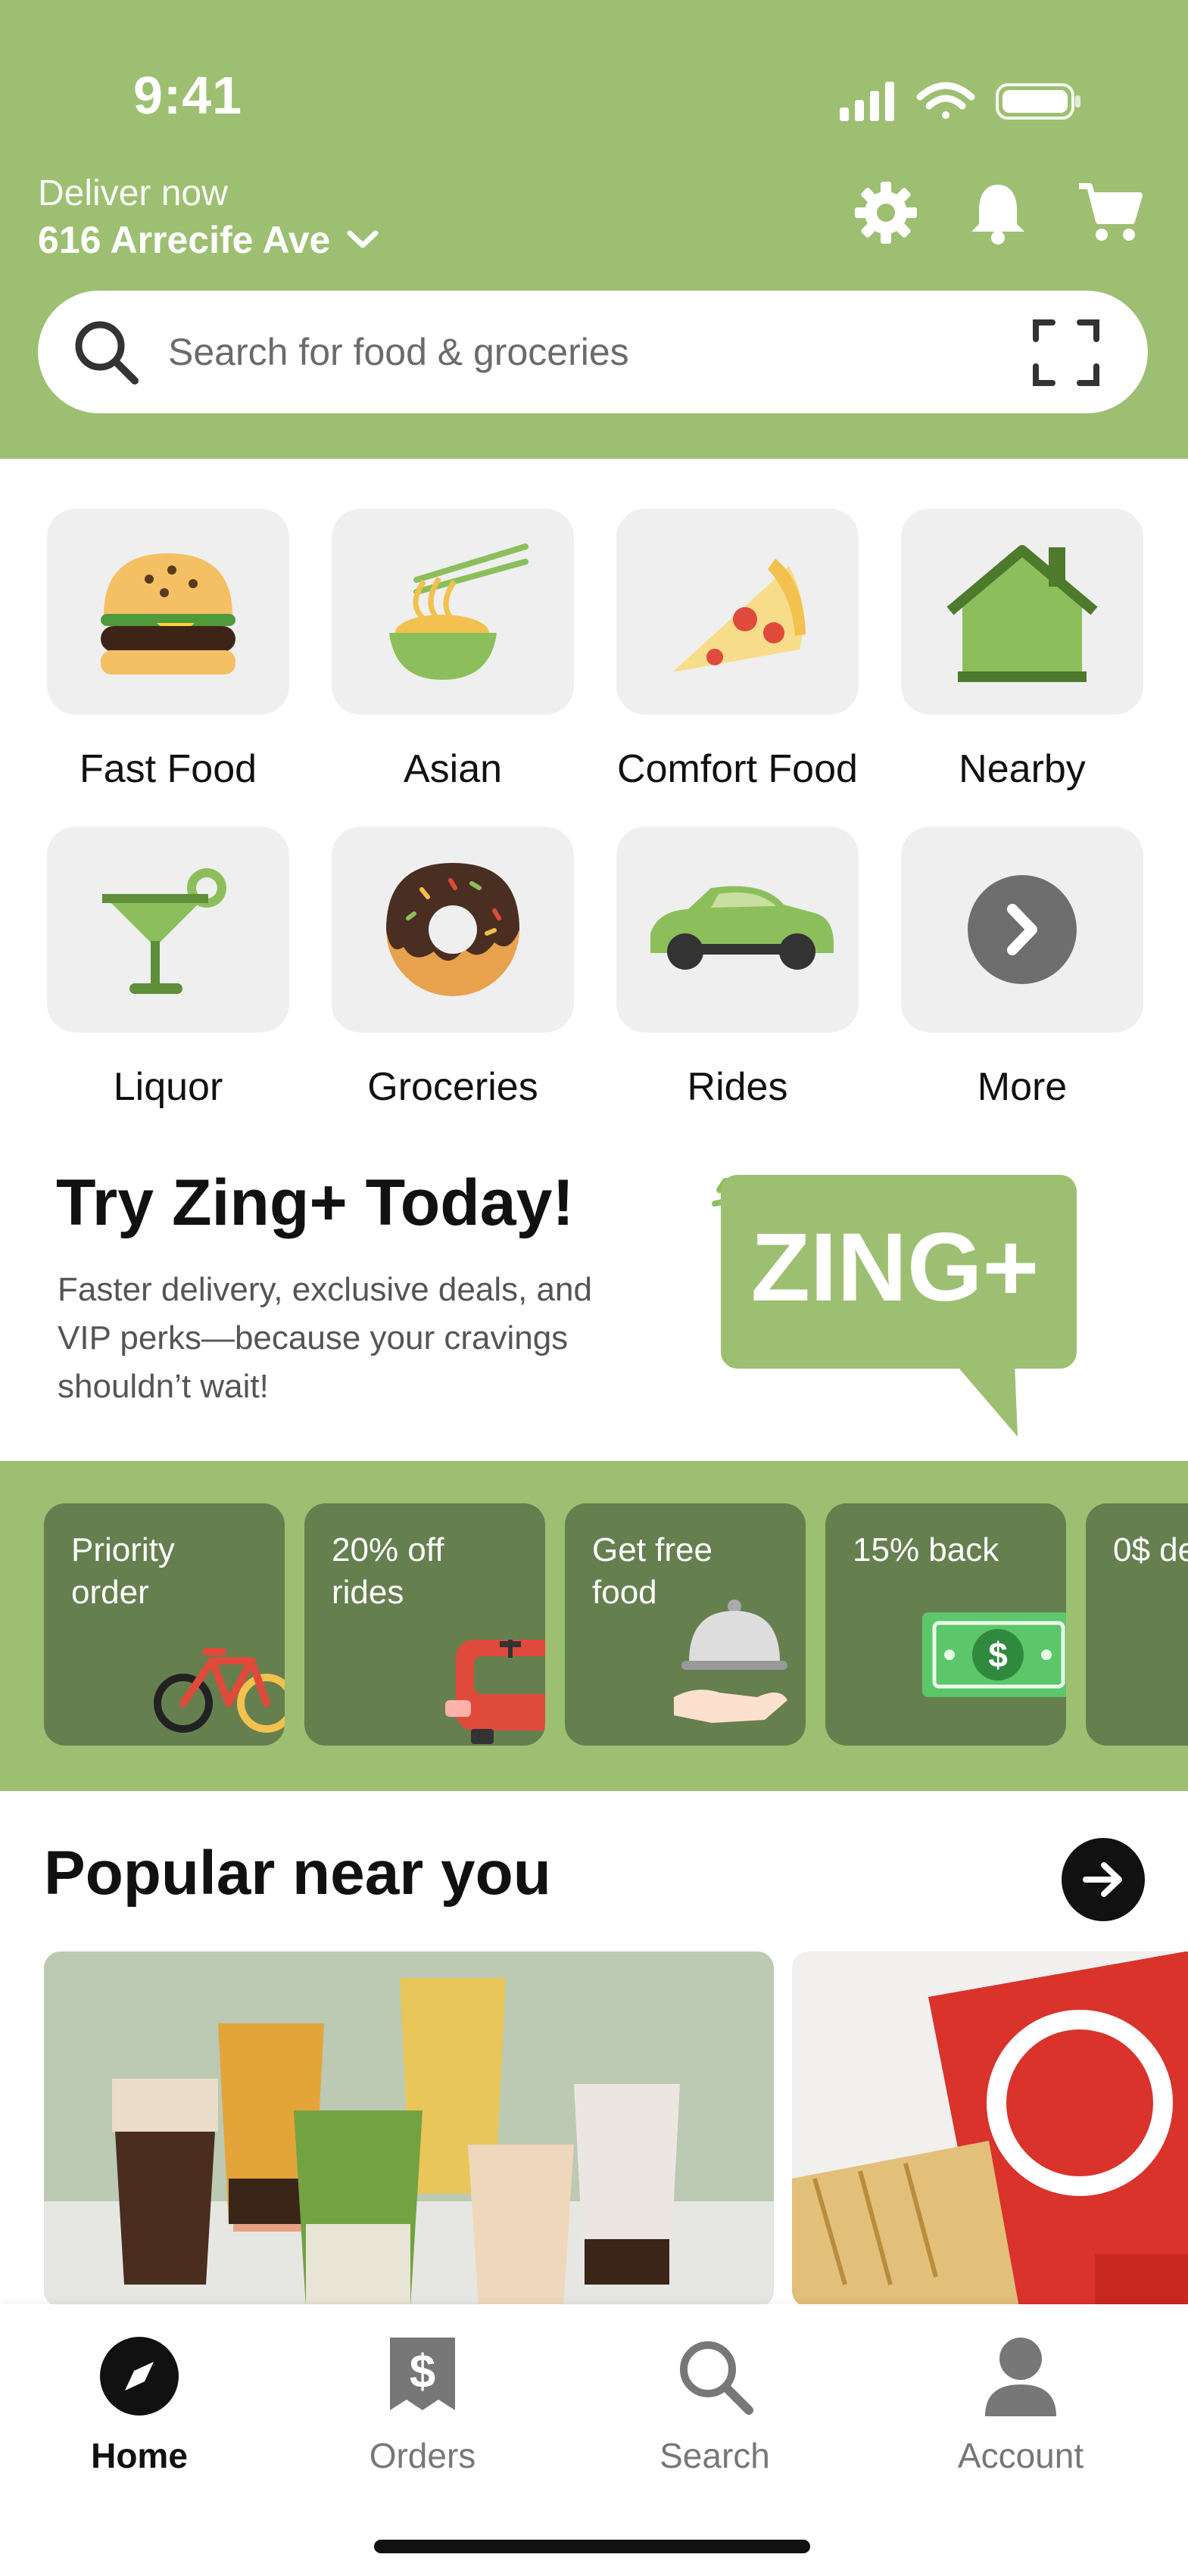  I want to click on house-icon, so click(1022, 613).